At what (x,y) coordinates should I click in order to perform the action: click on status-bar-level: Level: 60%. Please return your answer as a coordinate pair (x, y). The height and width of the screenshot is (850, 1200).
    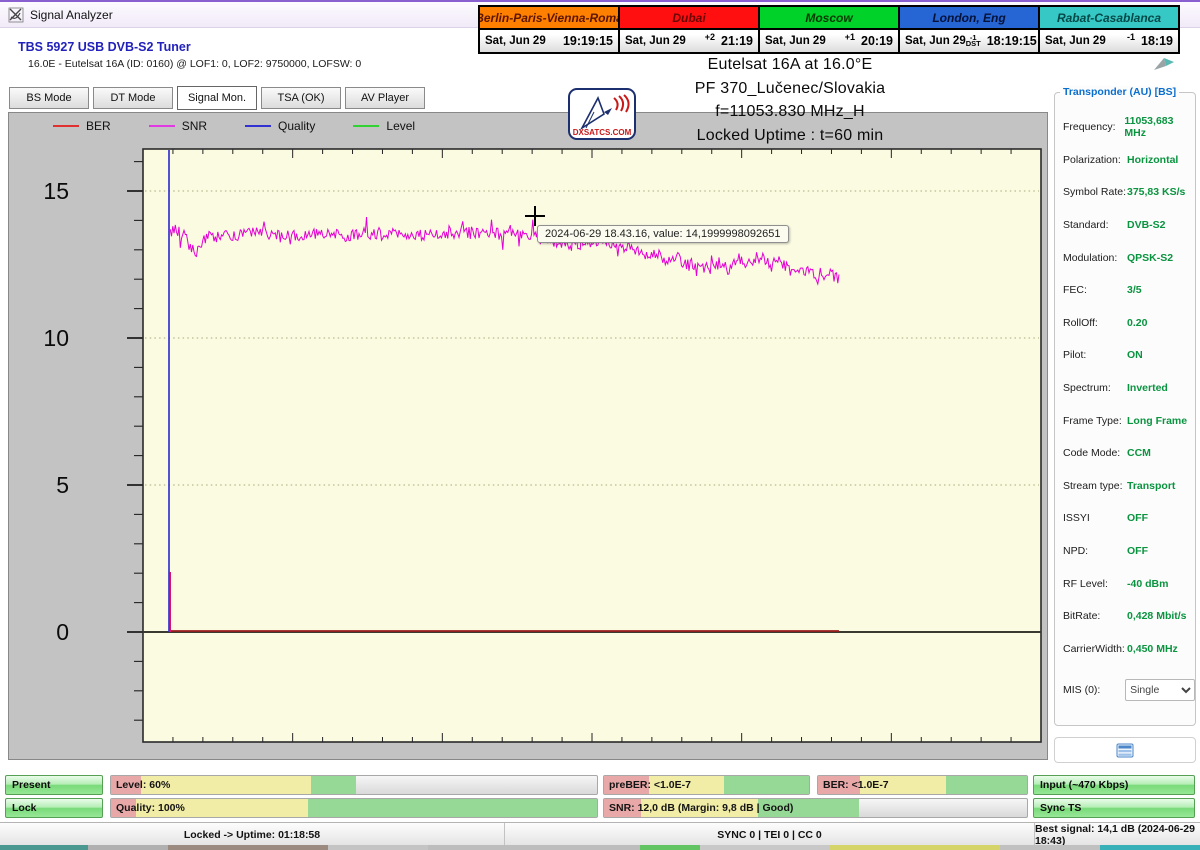
    Looking at the image, I should click on (354, 785).